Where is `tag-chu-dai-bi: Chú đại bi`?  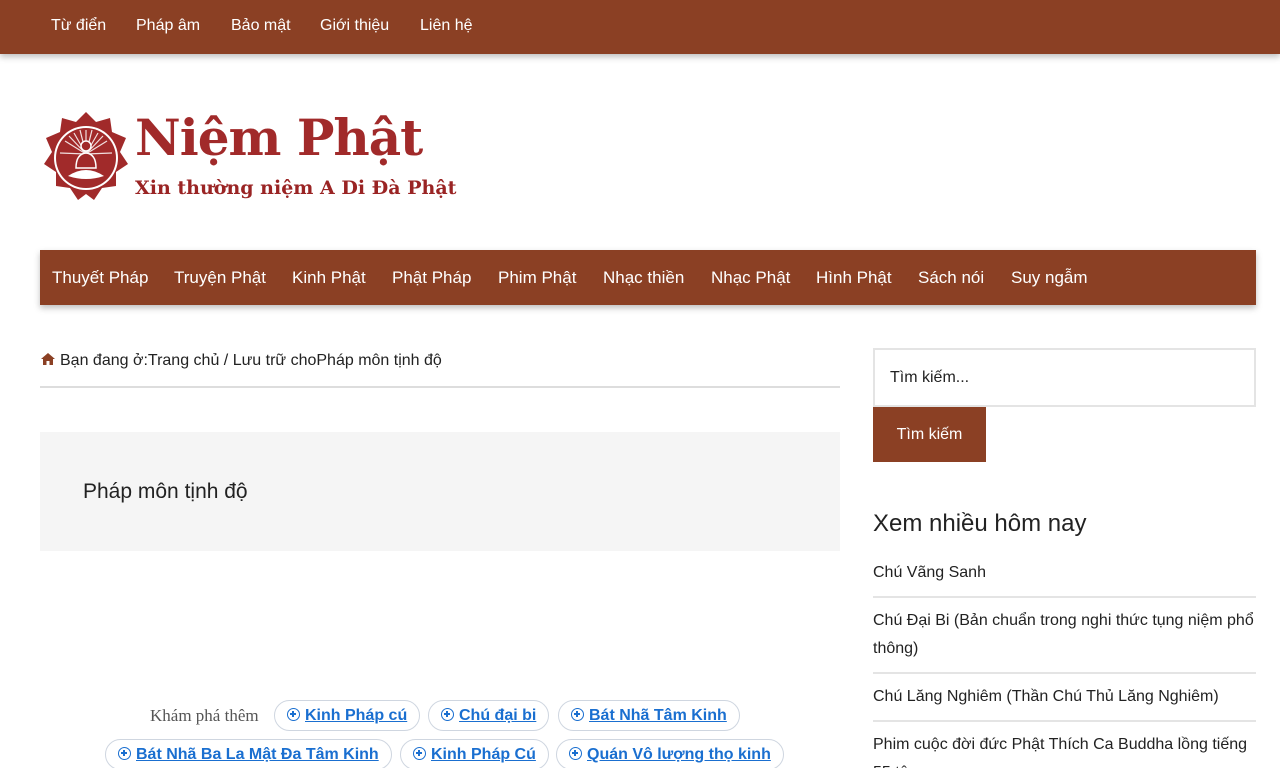 tag-chu-dai-bi: Chú đại bi is located at coordinates (489, 715).